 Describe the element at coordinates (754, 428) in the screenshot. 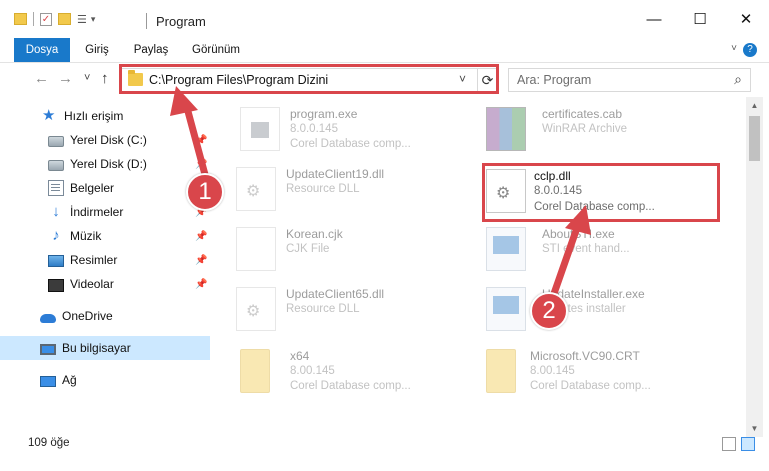

I see `scroll-down-icon: ▼` at that location.